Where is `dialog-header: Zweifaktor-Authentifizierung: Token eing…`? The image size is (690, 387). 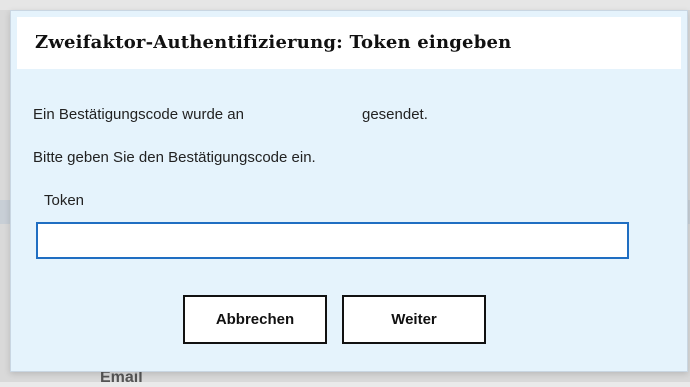
dialog-header: Zweifaktor-Authentifizierung: Token eing… is located at coordinates (349, 43).